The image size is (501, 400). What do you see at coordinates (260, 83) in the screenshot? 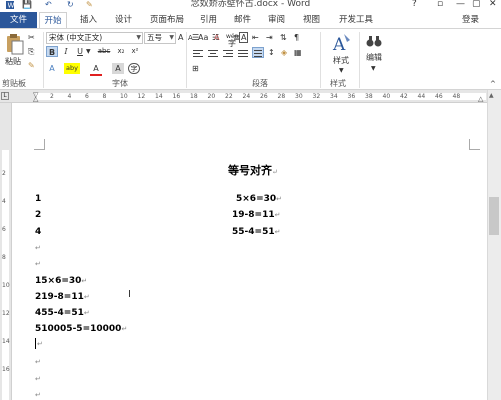
I see `paragraph-group-label: 段落` at bounding box center [260, 83].